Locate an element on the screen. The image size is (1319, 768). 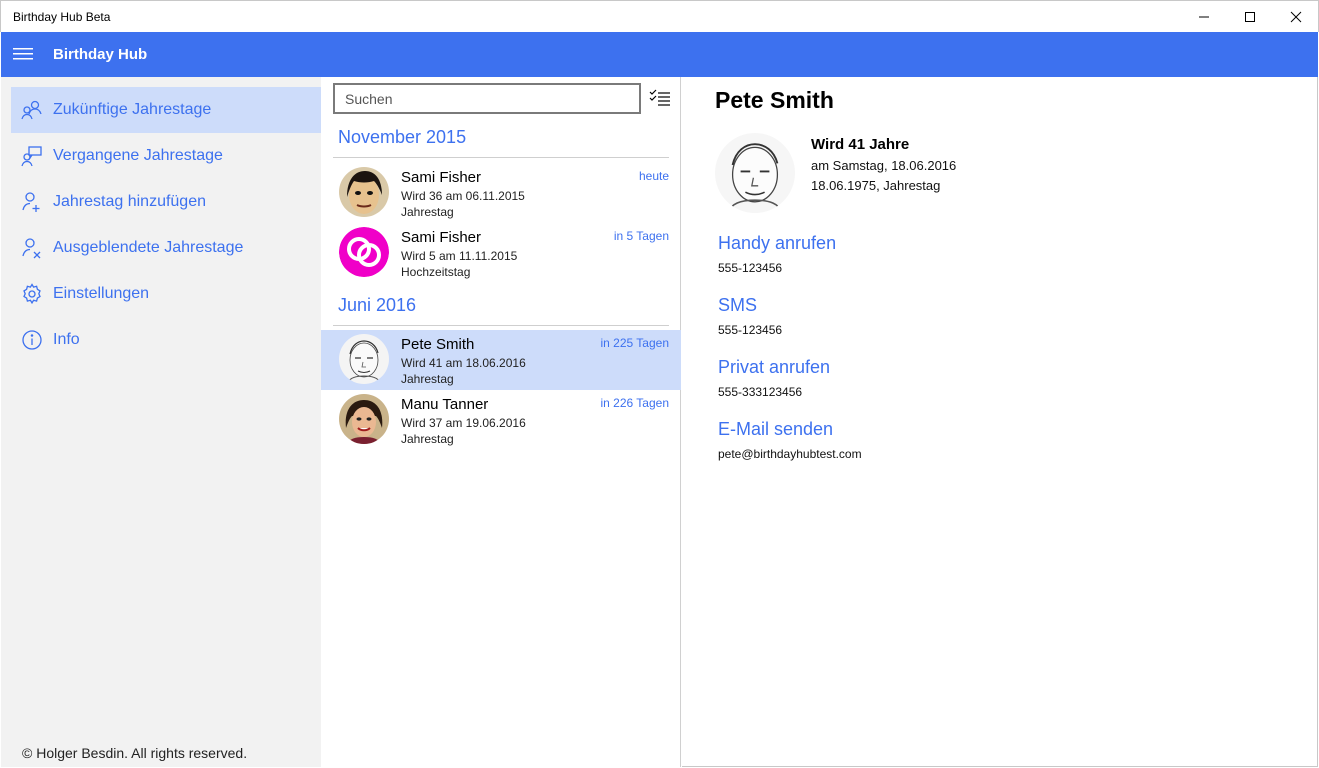
days-until: in 226 Tagen is located at coordinates (634, 403).